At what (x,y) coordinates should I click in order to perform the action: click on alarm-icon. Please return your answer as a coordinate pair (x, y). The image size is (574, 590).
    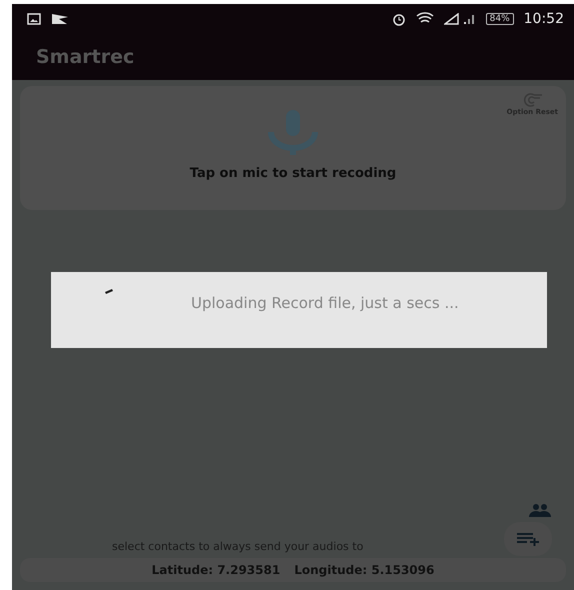
    Looking at the image, I should click on (399, 19).